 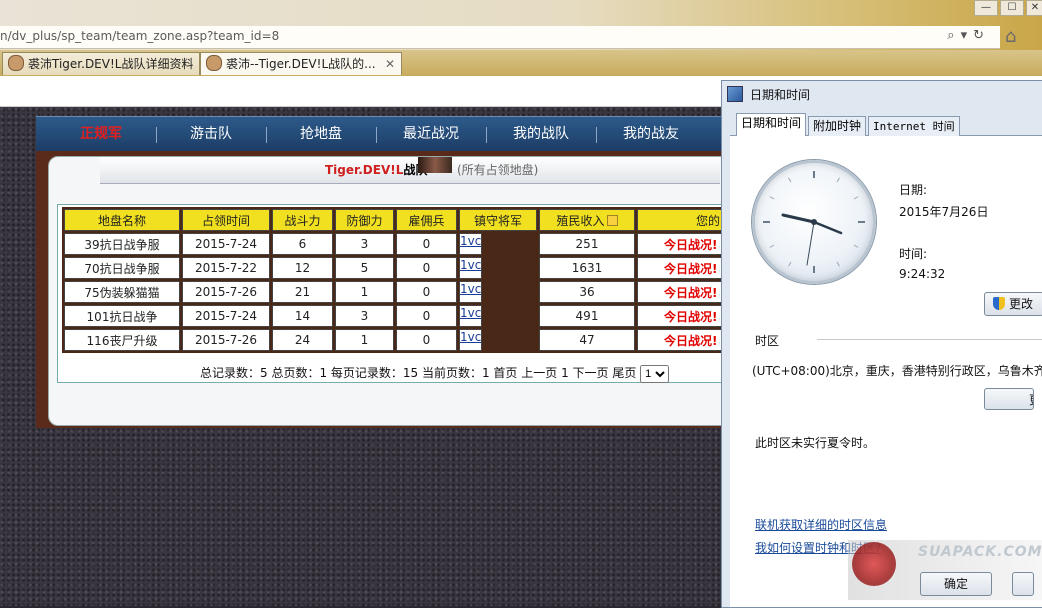 I want to click on dst-note: 此时区未实行夏令时。, so click(x=815, y=443).